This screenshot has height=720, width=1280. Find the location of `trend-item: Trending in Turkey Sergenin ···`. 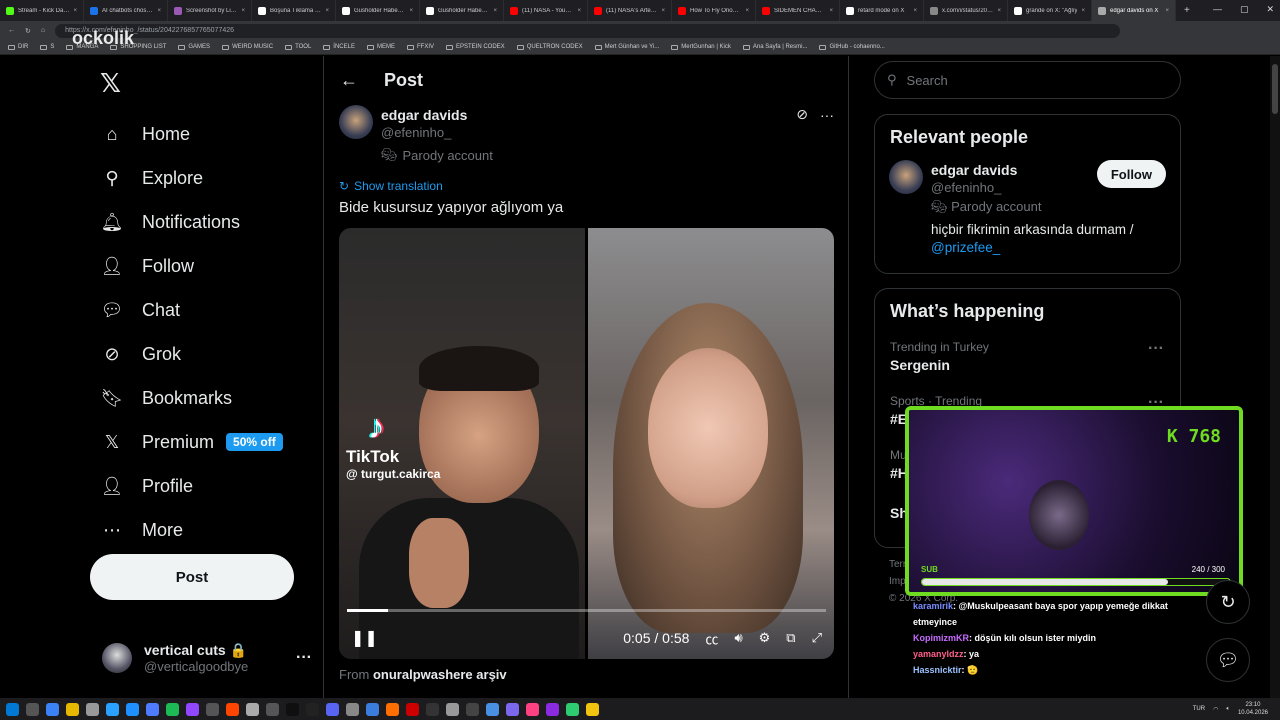

trend-item: Trending in Turkey Sergenin ··· is located at coordinates (1027, 361).